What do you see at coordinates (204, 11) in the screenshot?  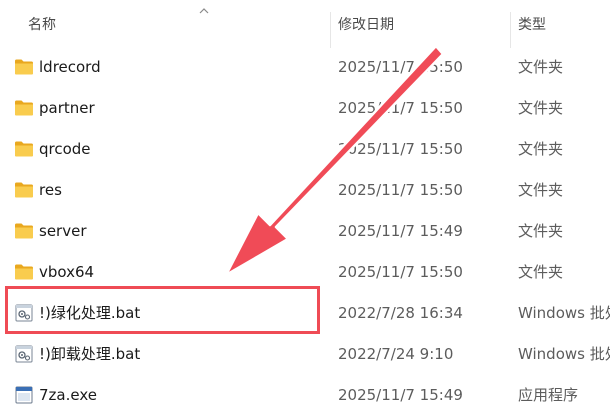 I see `sort-ascending-icon` at bounding box center [204, 11].